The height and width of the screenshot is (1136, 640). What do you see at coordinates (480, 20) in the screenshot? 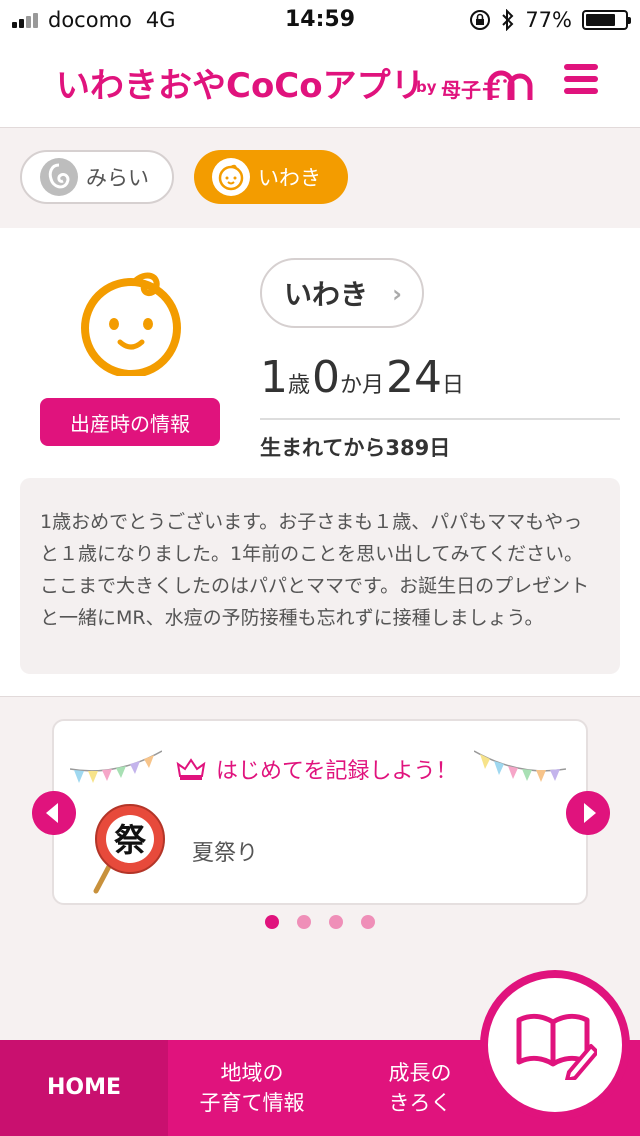
I see `rotation-lock-icon` at bounding box center [480, 20].